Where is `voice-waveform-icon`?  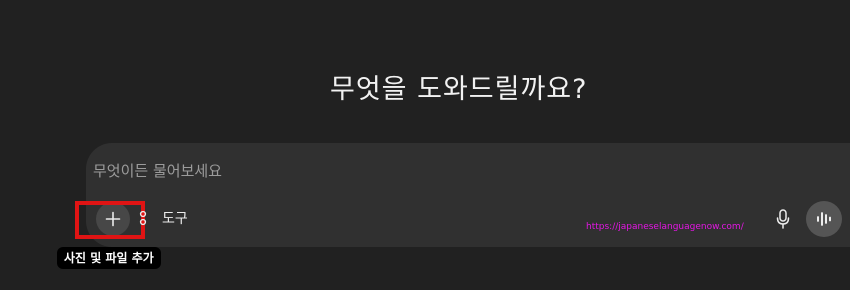 voice-waveform-icon is located at coordinates (824, 219).